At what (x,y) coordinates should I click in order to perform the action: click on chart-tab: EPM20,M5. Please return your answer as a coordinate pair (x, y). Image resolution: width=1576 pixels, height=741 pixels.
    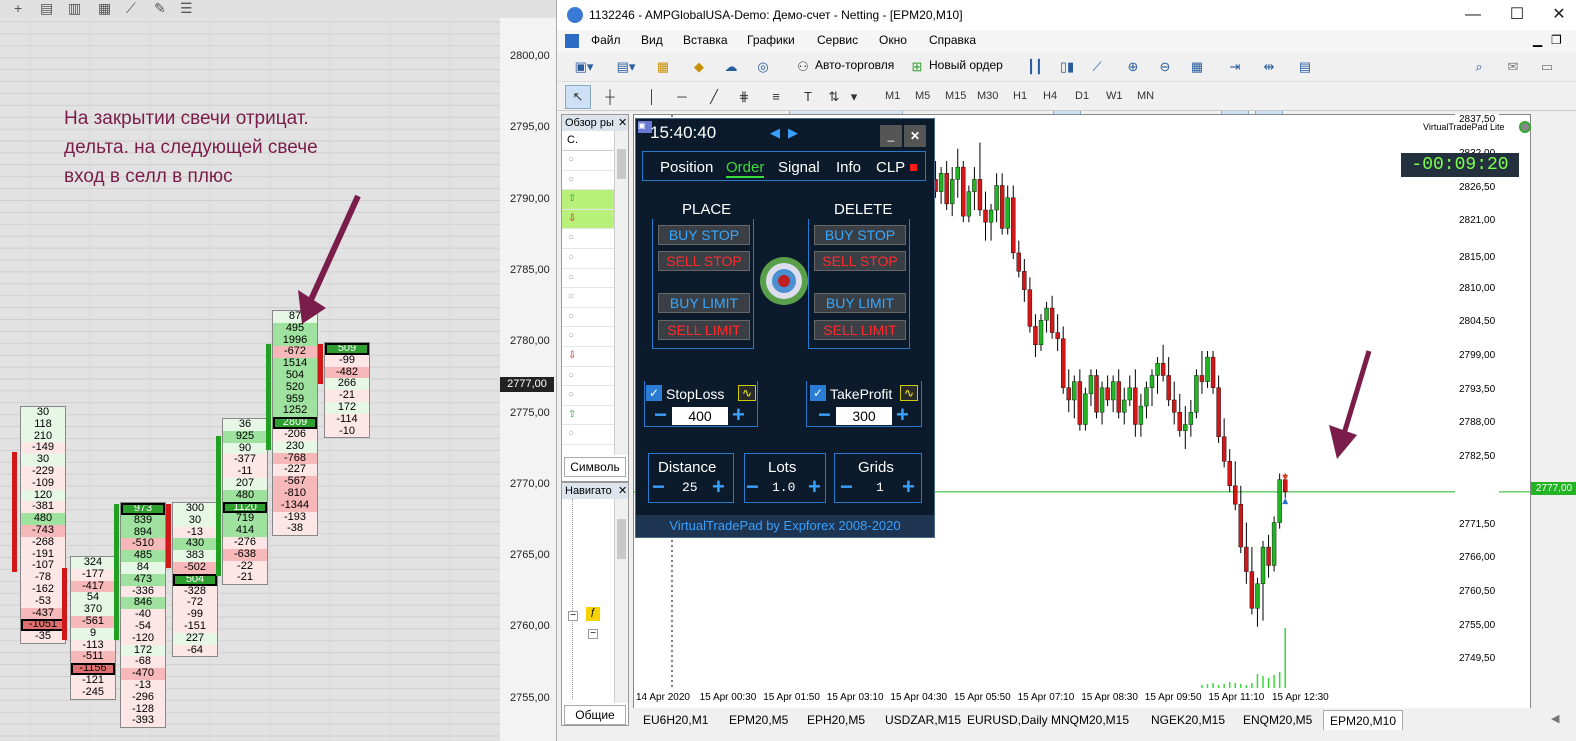
    Looking at the image, I should click on (758, 720).